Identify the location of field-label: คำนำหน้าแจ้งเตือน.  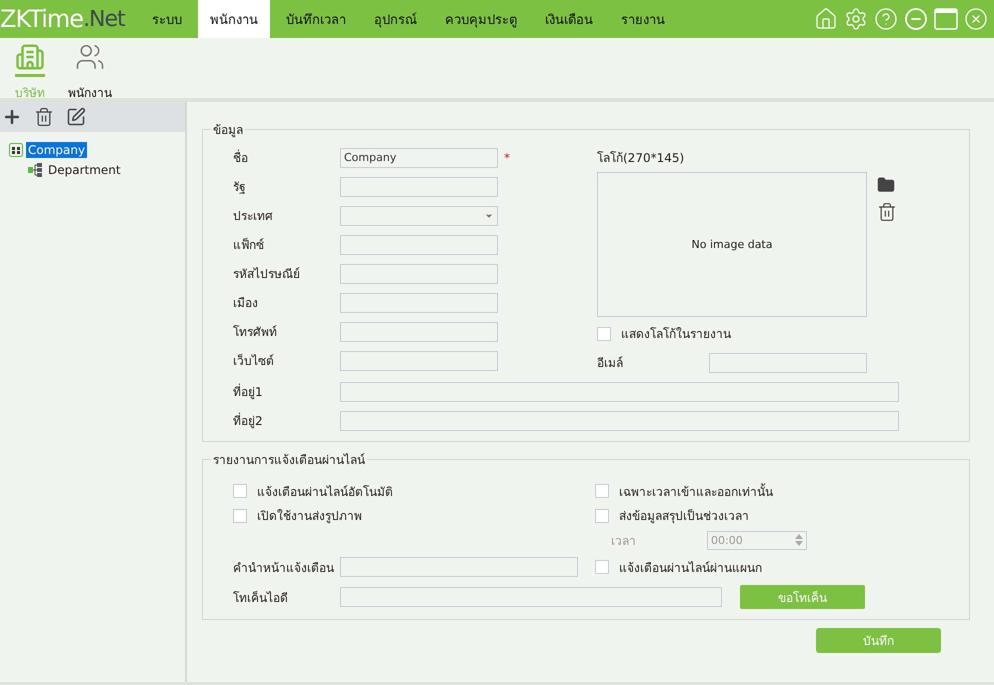
(284, 568).